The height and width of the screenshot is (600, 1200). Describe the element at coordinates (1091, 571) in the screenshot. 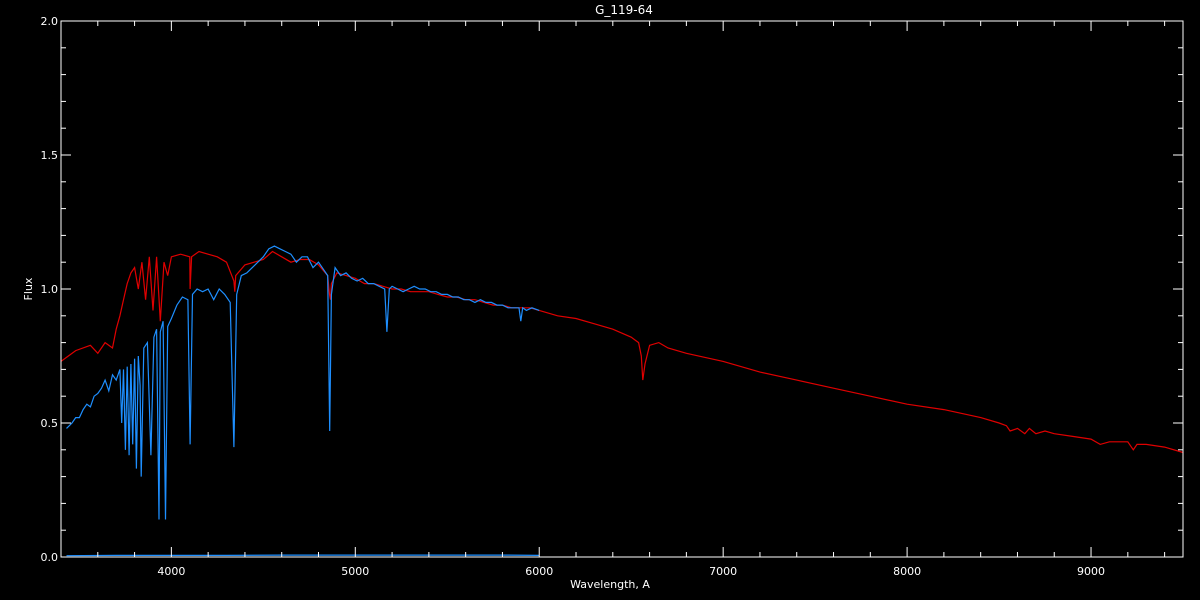

I see `x-tick-label: 9000` at that location.